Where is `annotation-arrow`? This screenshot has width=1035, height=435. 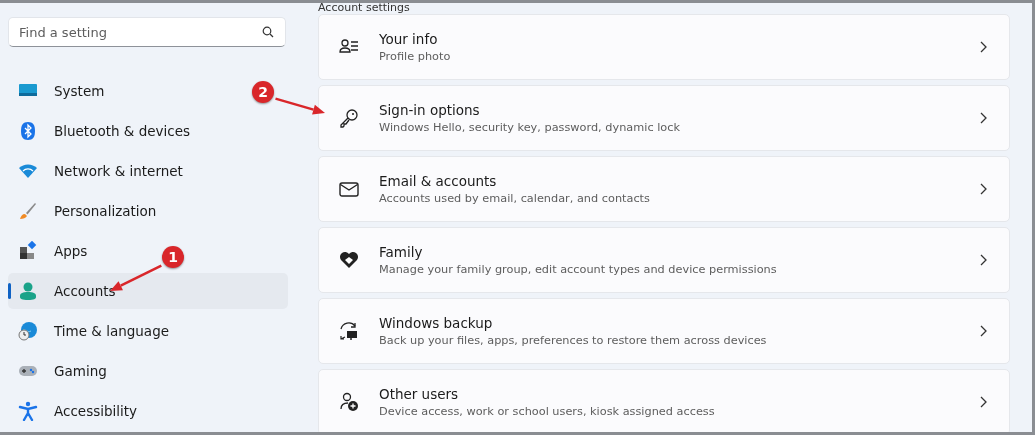 annotation-arrow is located at coordinates (300, 106).